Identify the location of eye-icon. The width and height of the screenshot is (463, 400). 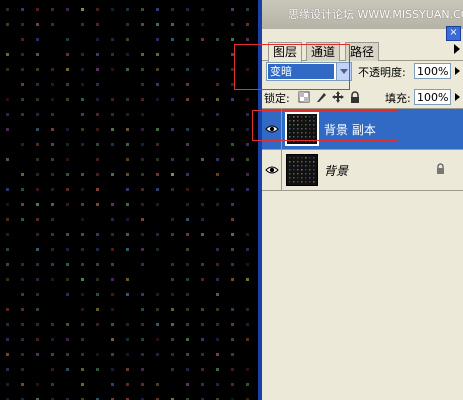
(272, 170).